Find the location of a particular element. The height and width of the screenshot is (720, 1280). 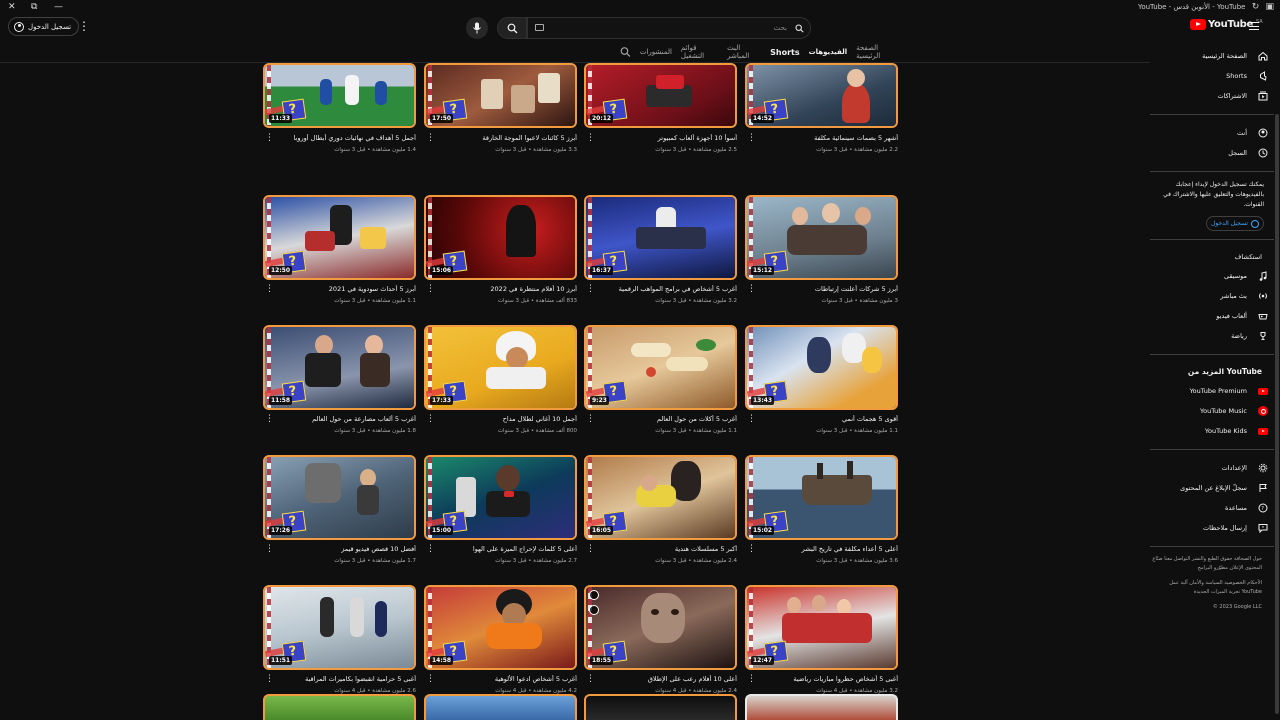

video-thumbnail: 17:33 is located at coordinates (500, 367).